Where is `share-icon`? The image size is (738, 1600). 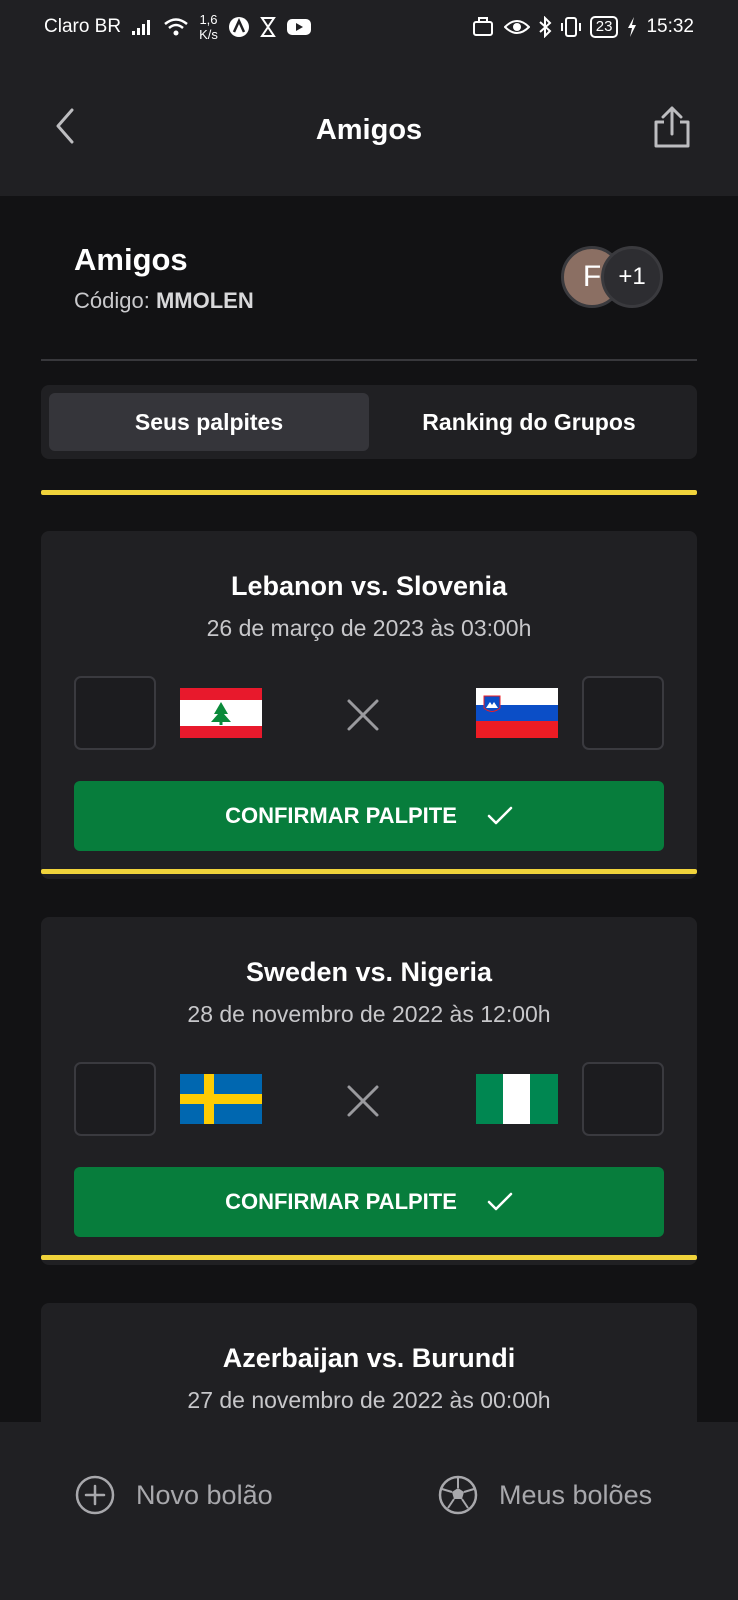
share-icon is located at coordinates (672, 127).